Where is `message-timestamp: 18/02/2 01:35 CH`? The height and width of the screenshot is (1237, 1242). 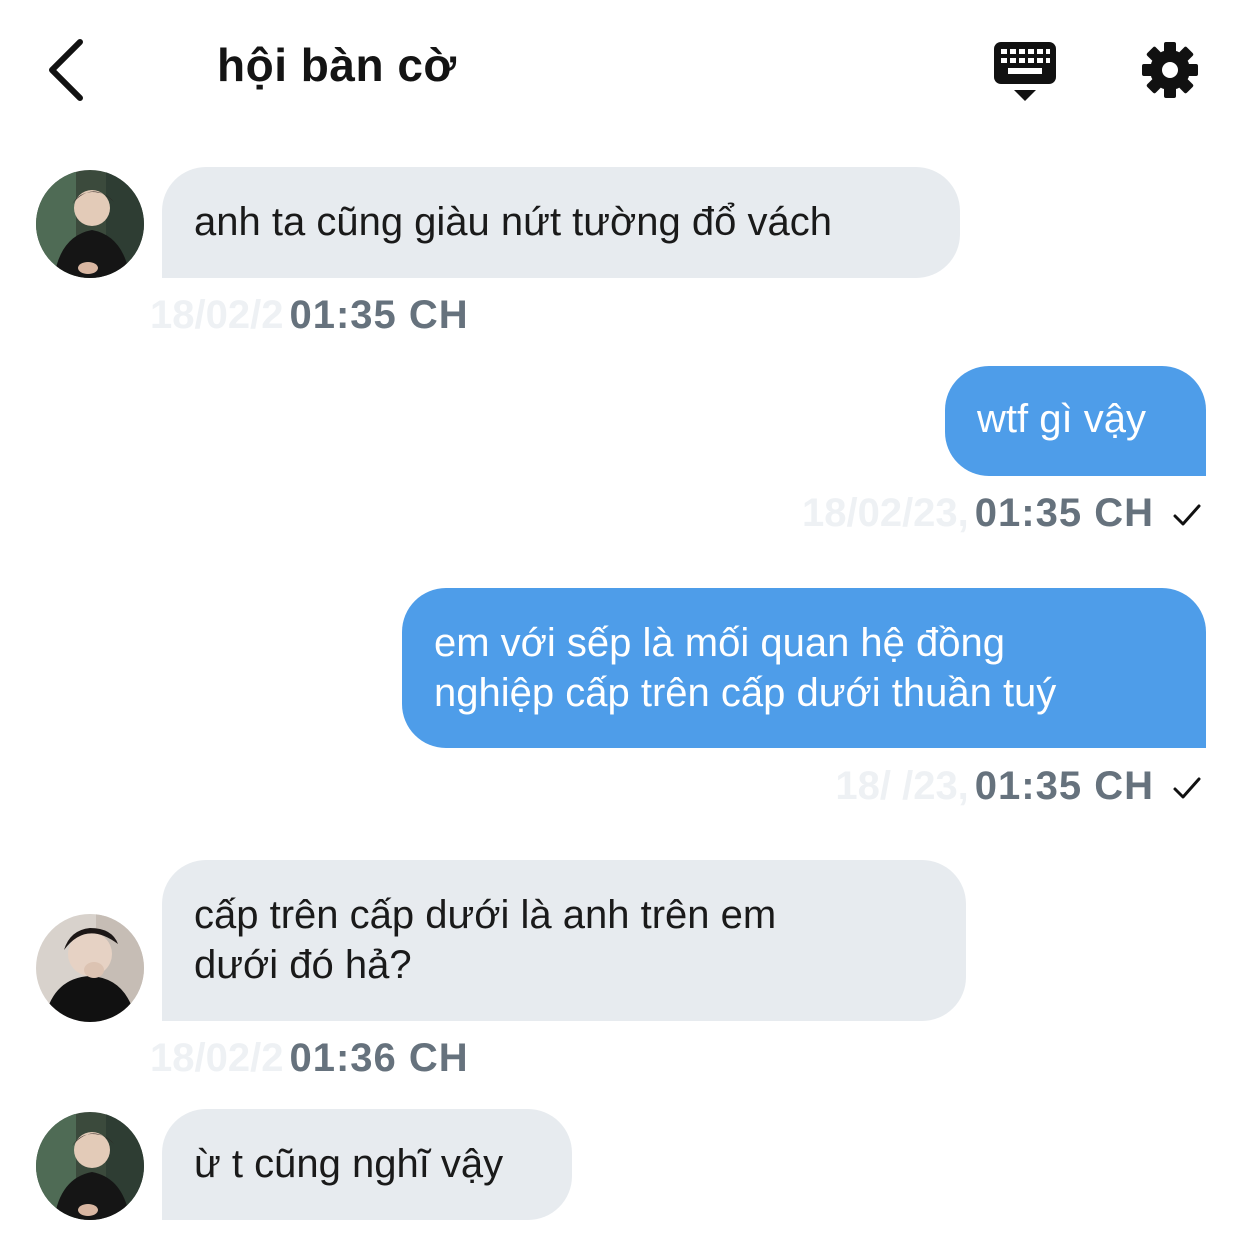 message-timestamp: 18/02/2 01:35 CH is located at coordinates (309, 315).